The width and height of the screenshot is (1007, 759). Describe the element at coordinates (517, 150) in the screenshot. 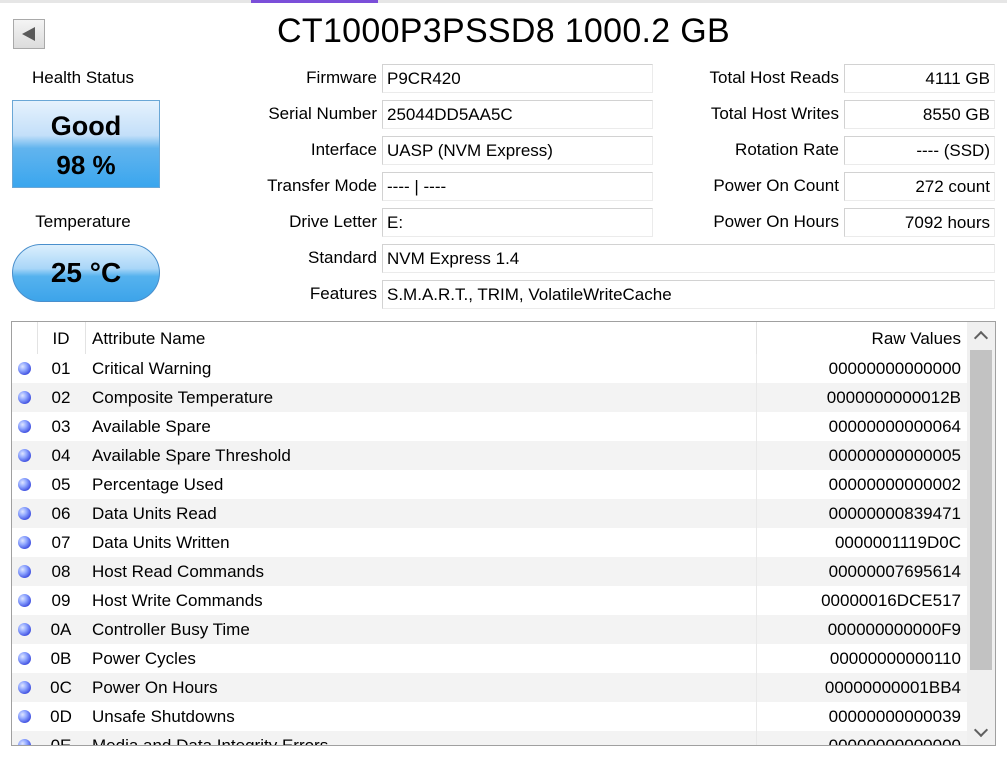

I see `interface-field: UASP (NVM Express)` at that location.